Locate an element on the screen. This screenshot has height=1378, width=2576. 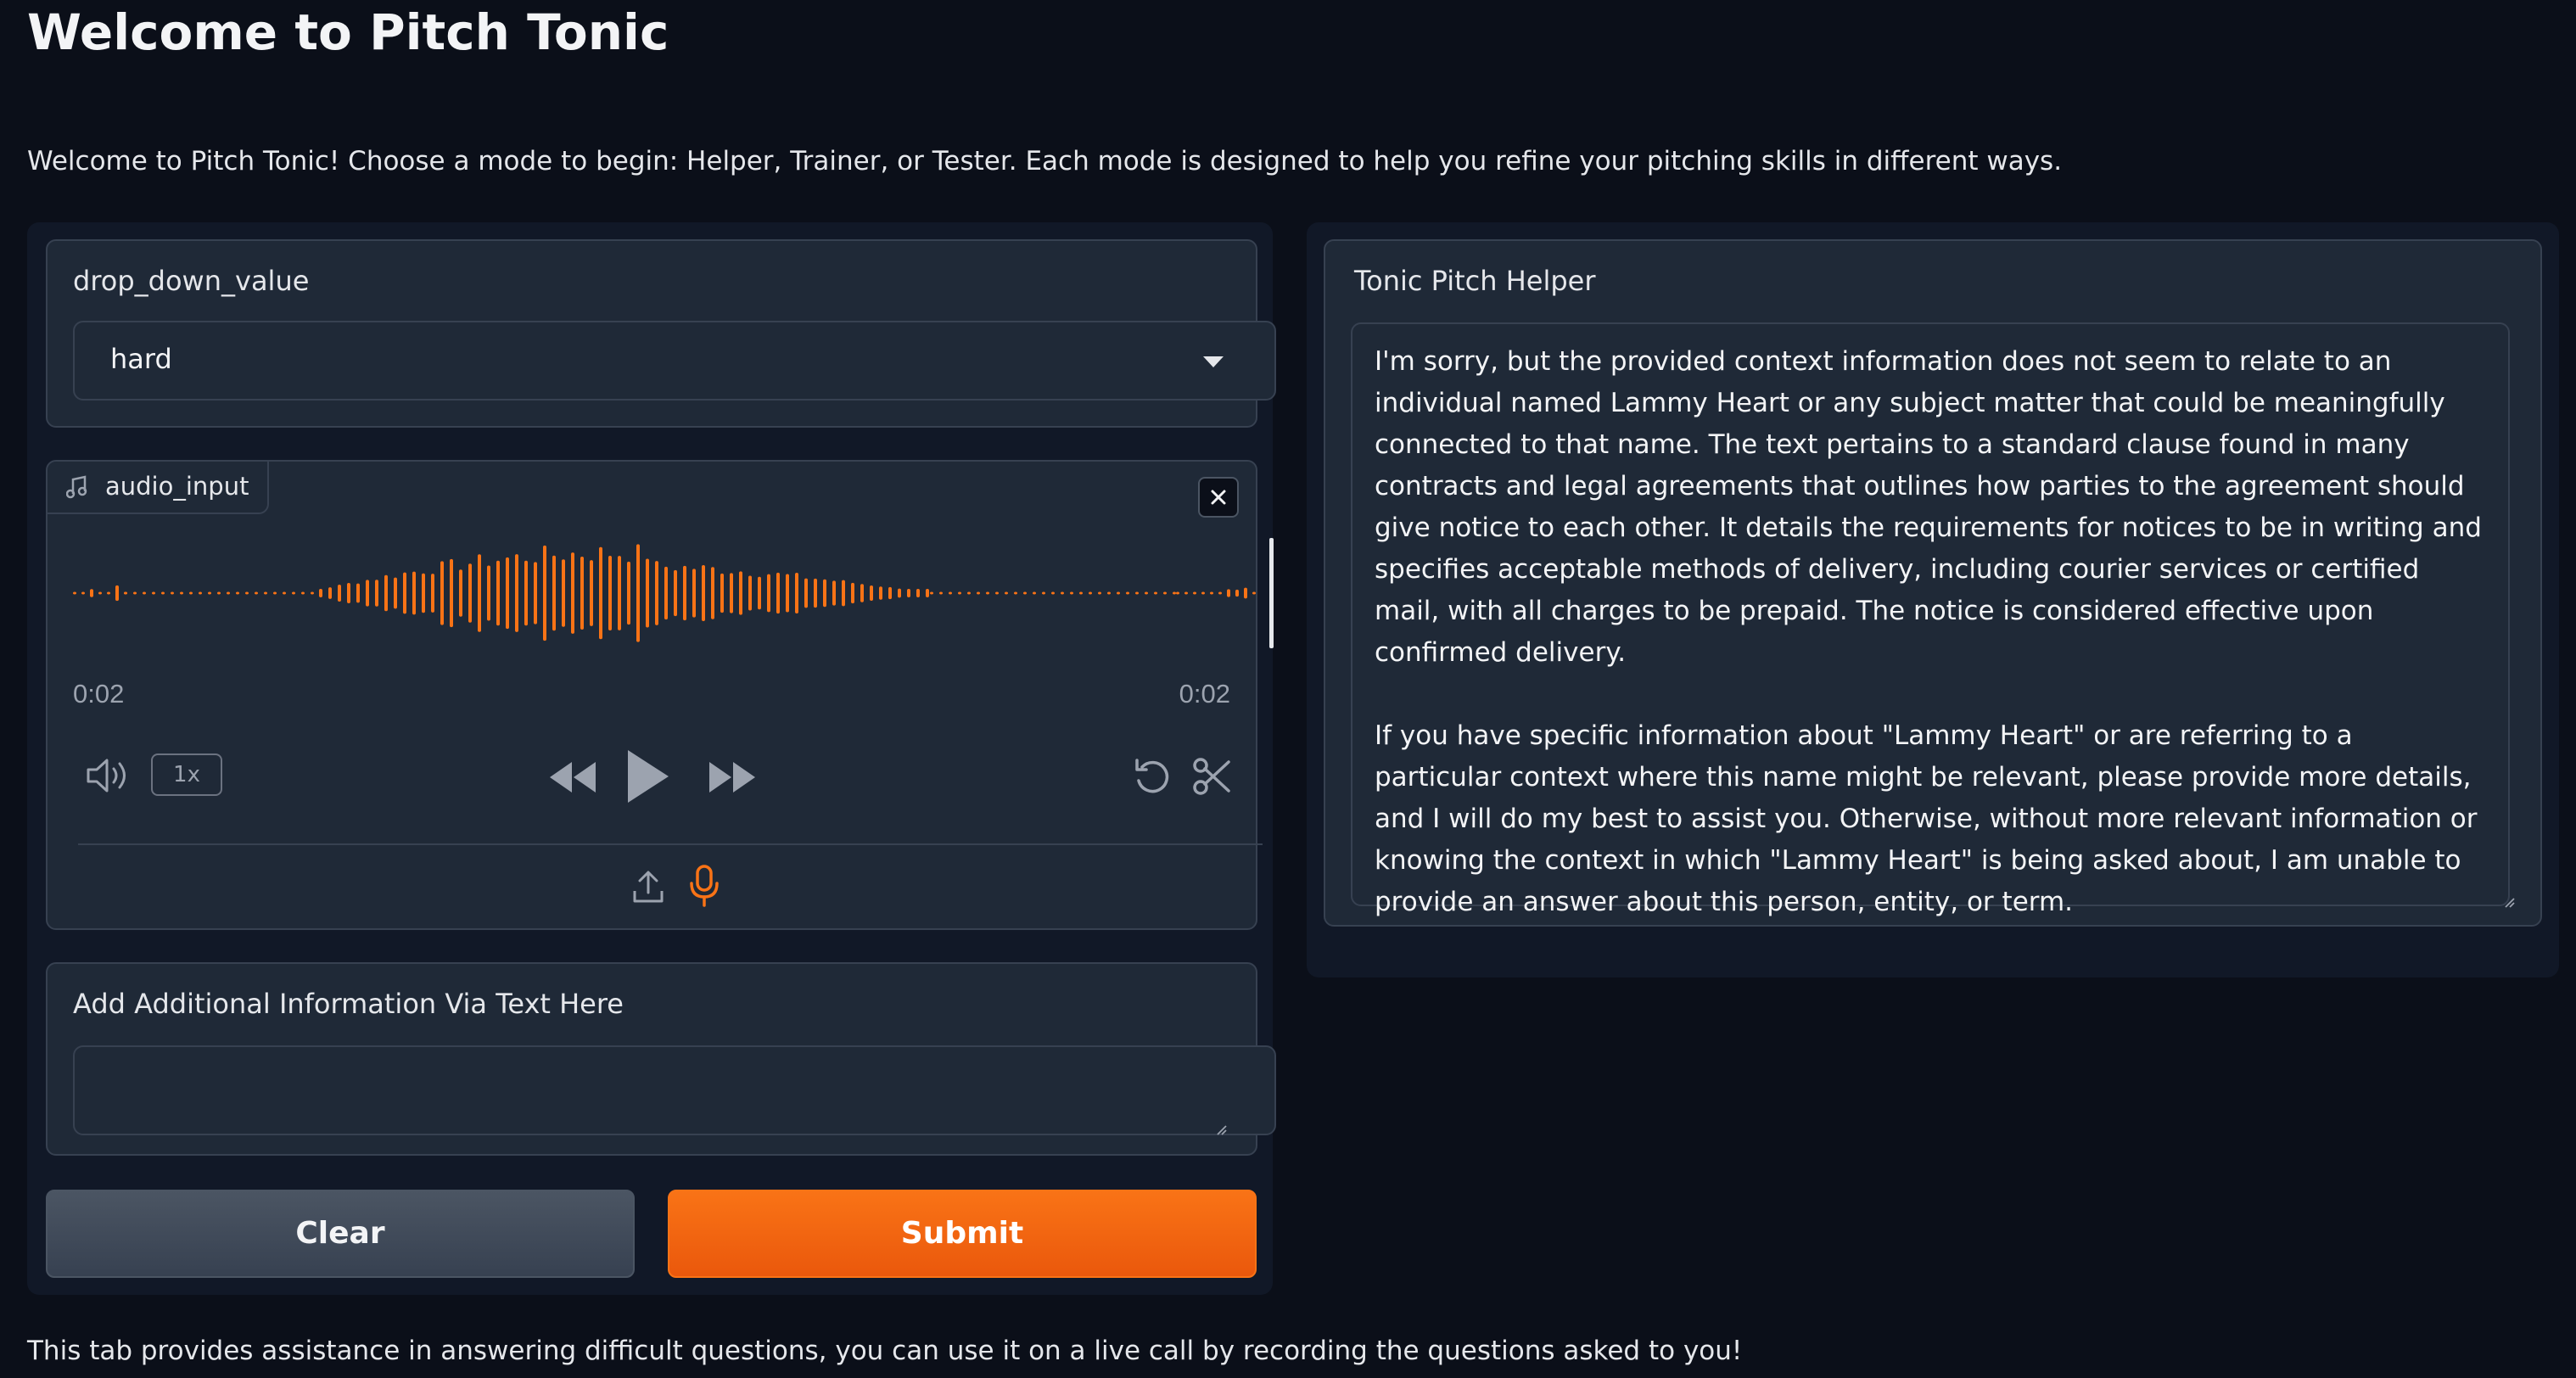
music-note-icon is located at coordinates (77, 487).